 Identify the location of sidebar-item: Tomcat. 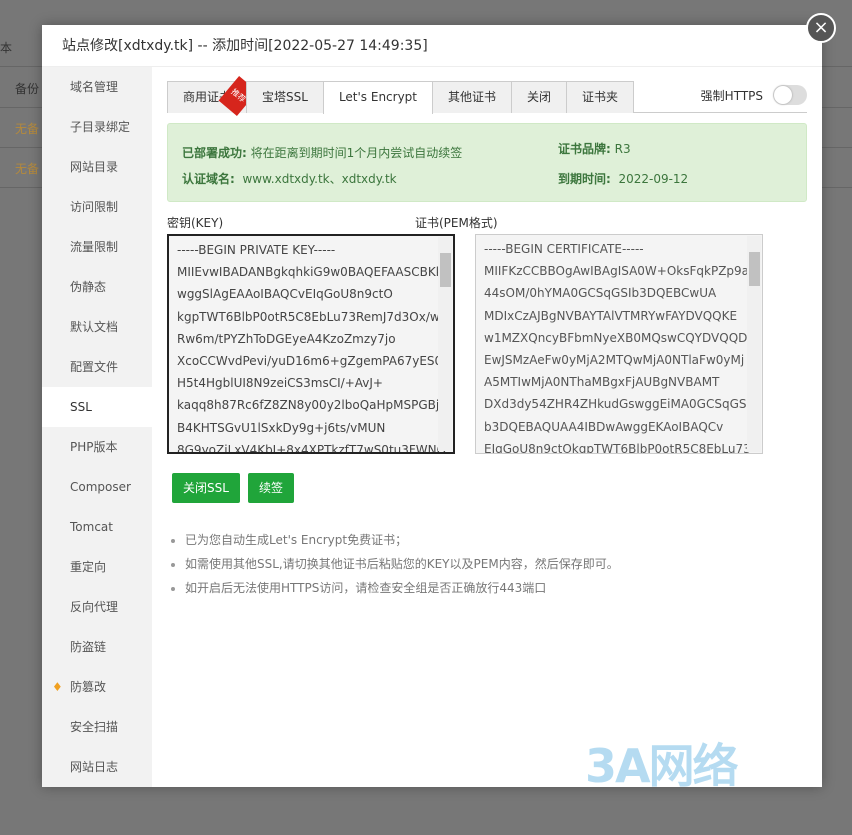
(97, 527).